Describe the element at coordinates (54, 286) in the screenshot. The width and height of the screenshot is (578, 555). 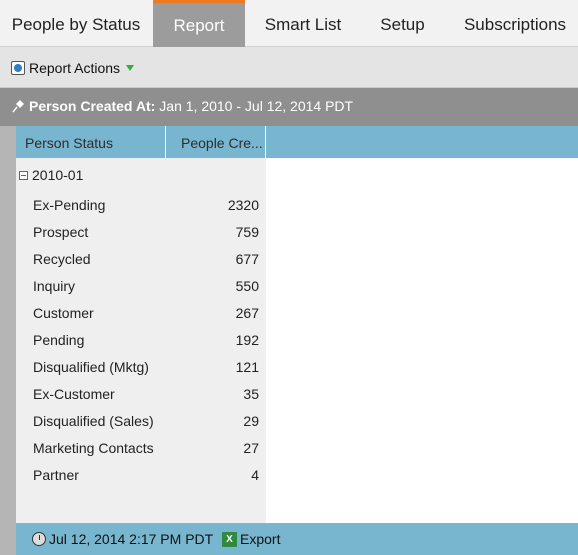
I see `row-status: Inquiry` at that location.